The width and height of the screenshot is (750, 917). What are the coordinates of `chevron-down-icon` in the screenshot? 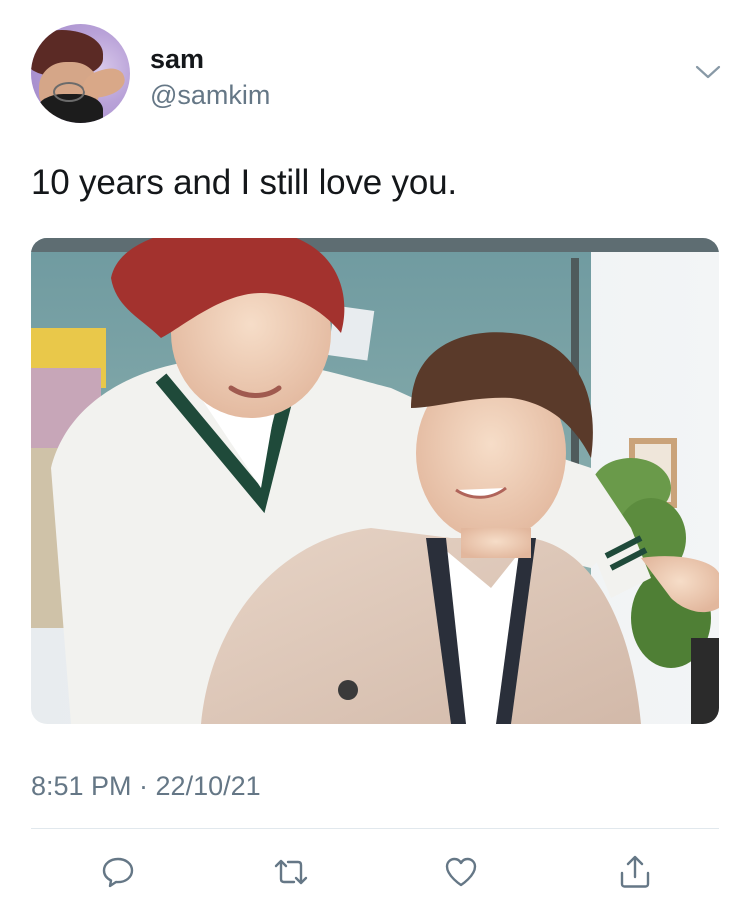 It's located at (708, 72).